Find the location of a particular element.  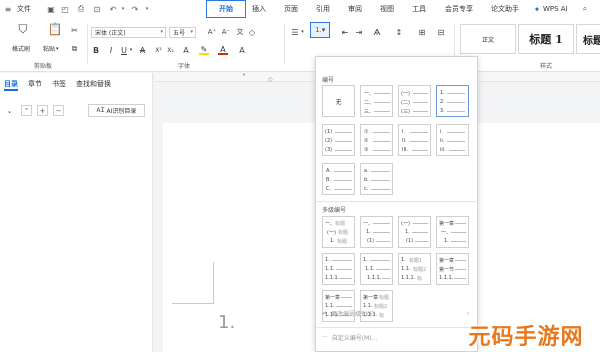

numbering-lower-alpha: a. b. c. is located at coordinates (376, 179).